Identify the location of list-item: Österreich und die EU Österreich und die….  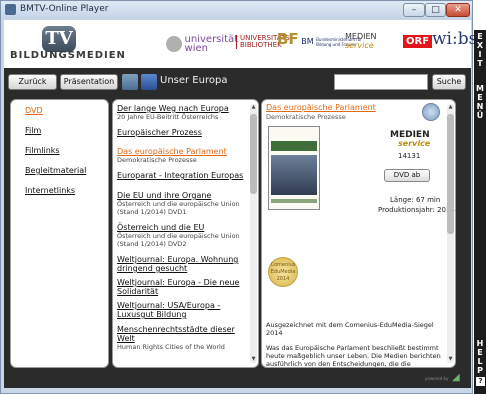
(183, 235).